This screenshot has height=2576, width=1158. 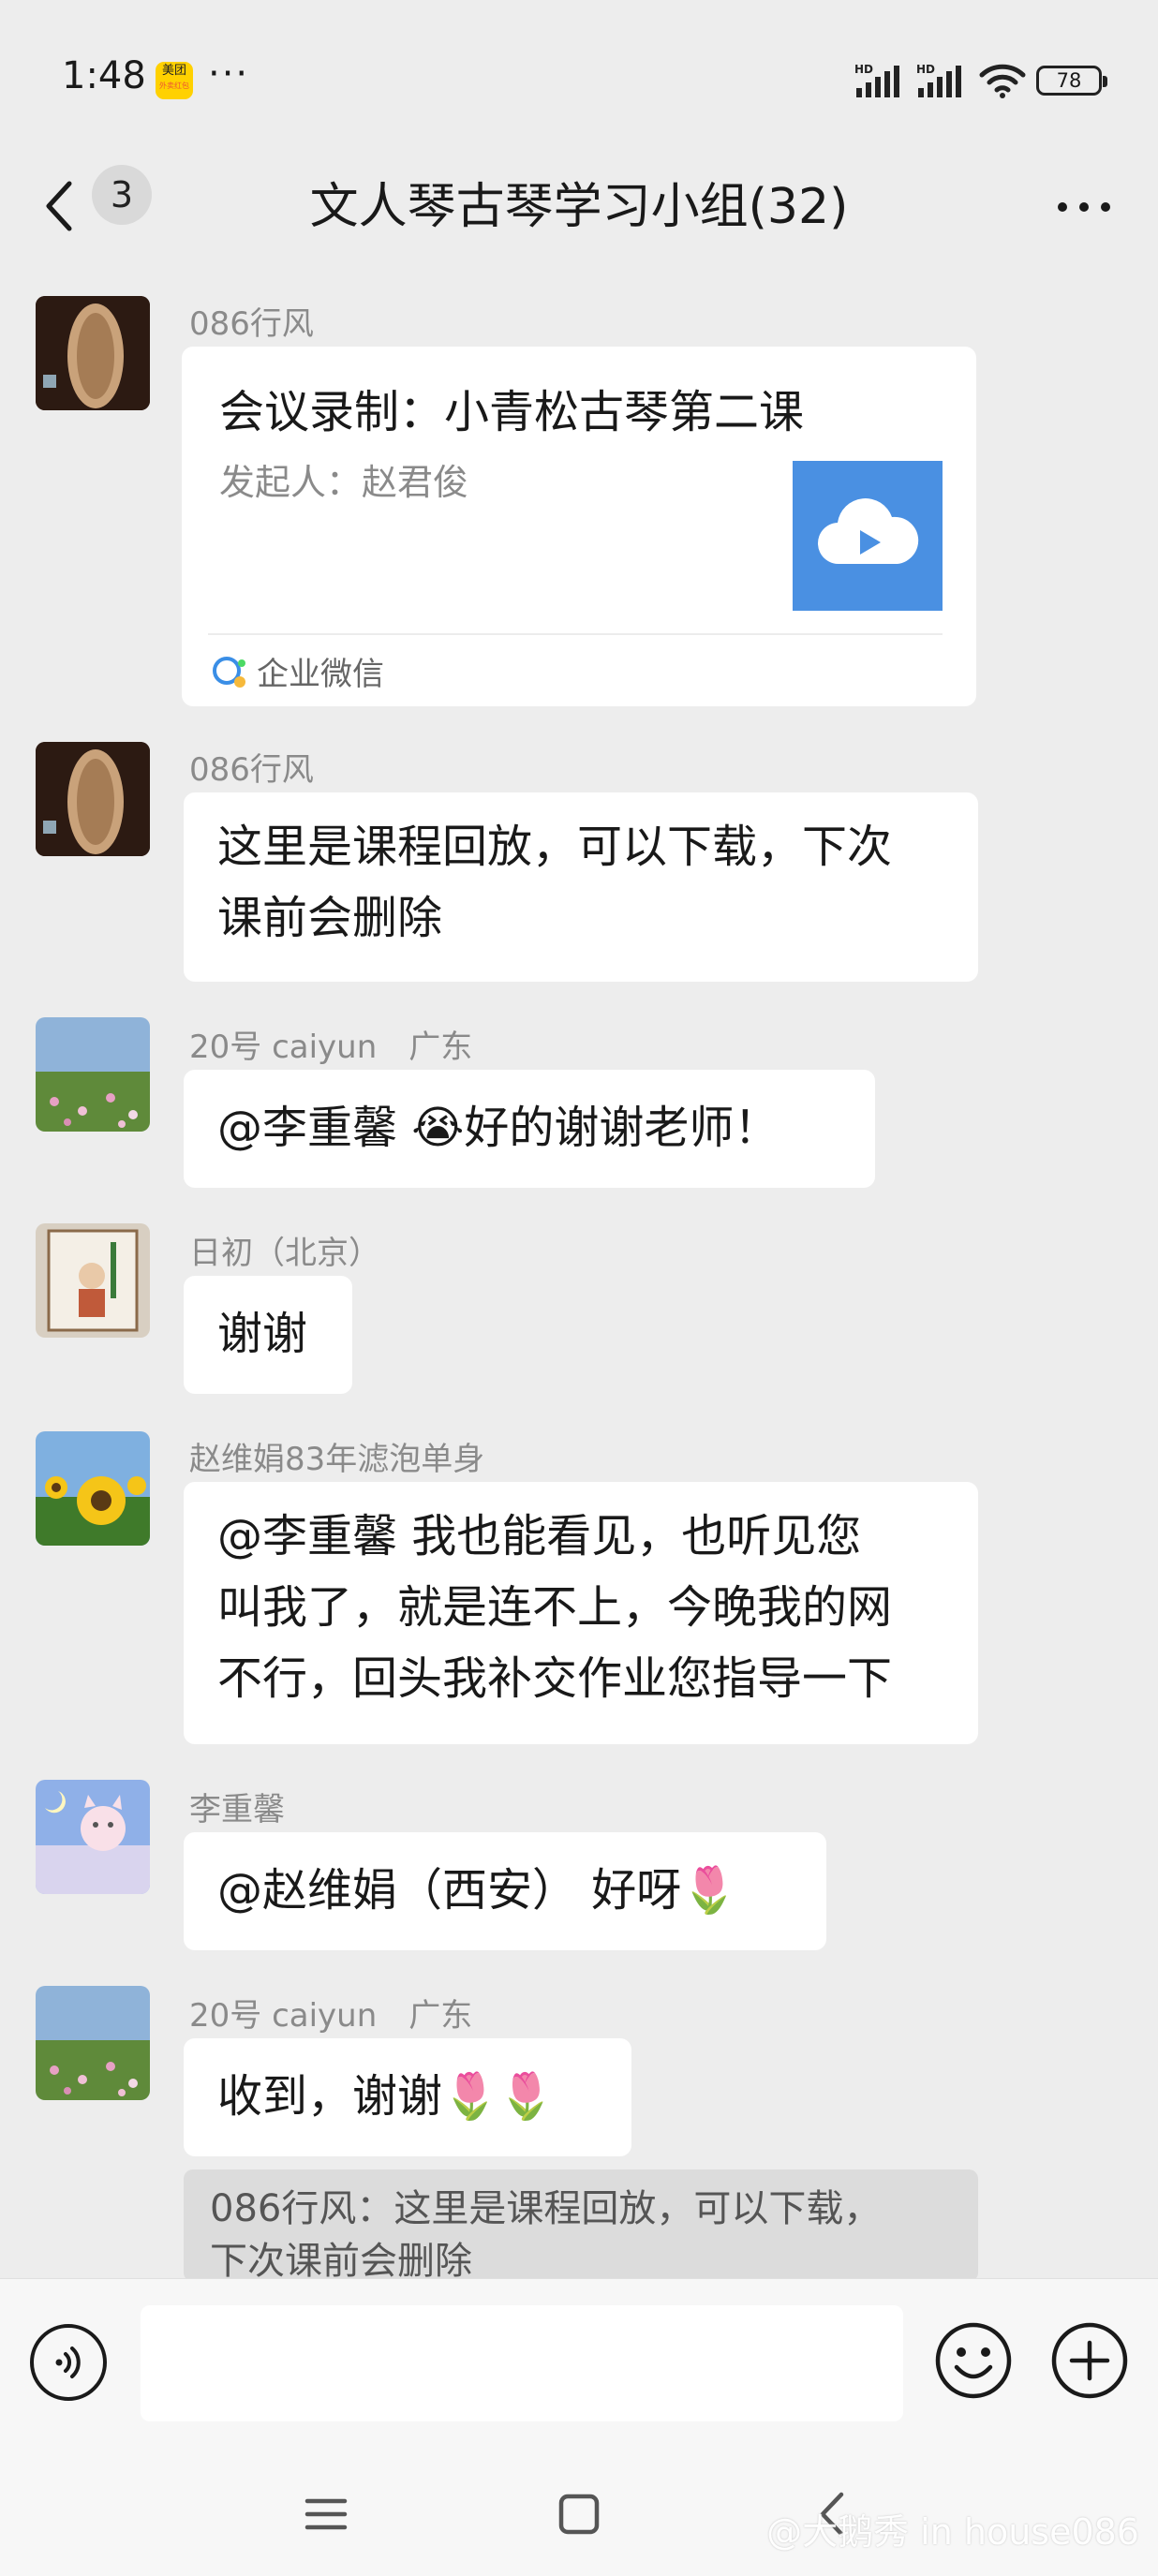 I want to click on more-notifications-icon: ···, so click(x=229, y=74).